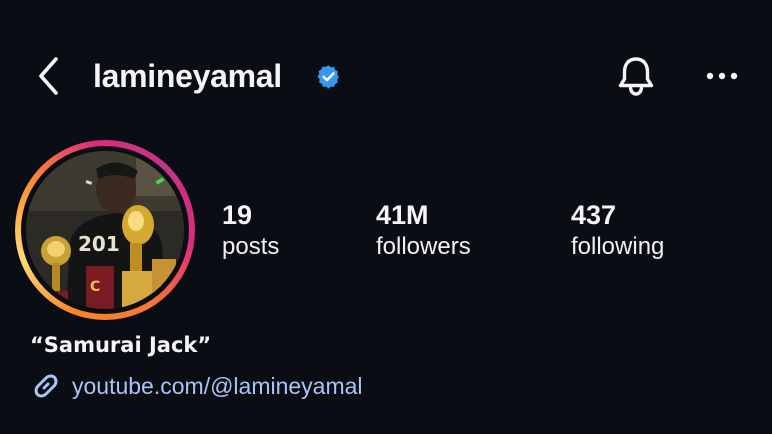 The image size is (772, 434). I want to click on profile-photo: 201 C, so click(105, 230).